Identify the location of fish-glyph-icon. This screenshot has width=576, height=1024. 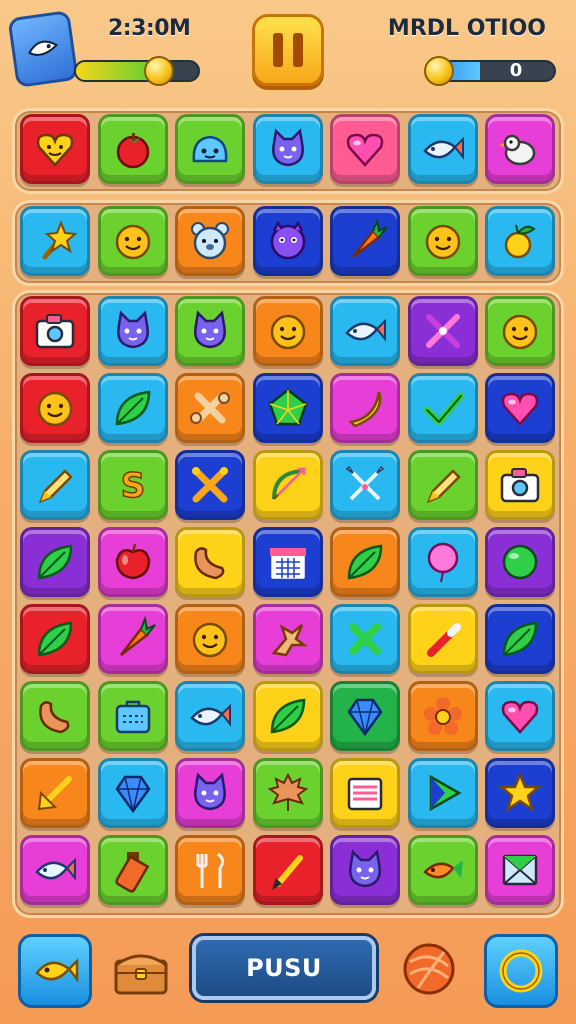
(43, 48).